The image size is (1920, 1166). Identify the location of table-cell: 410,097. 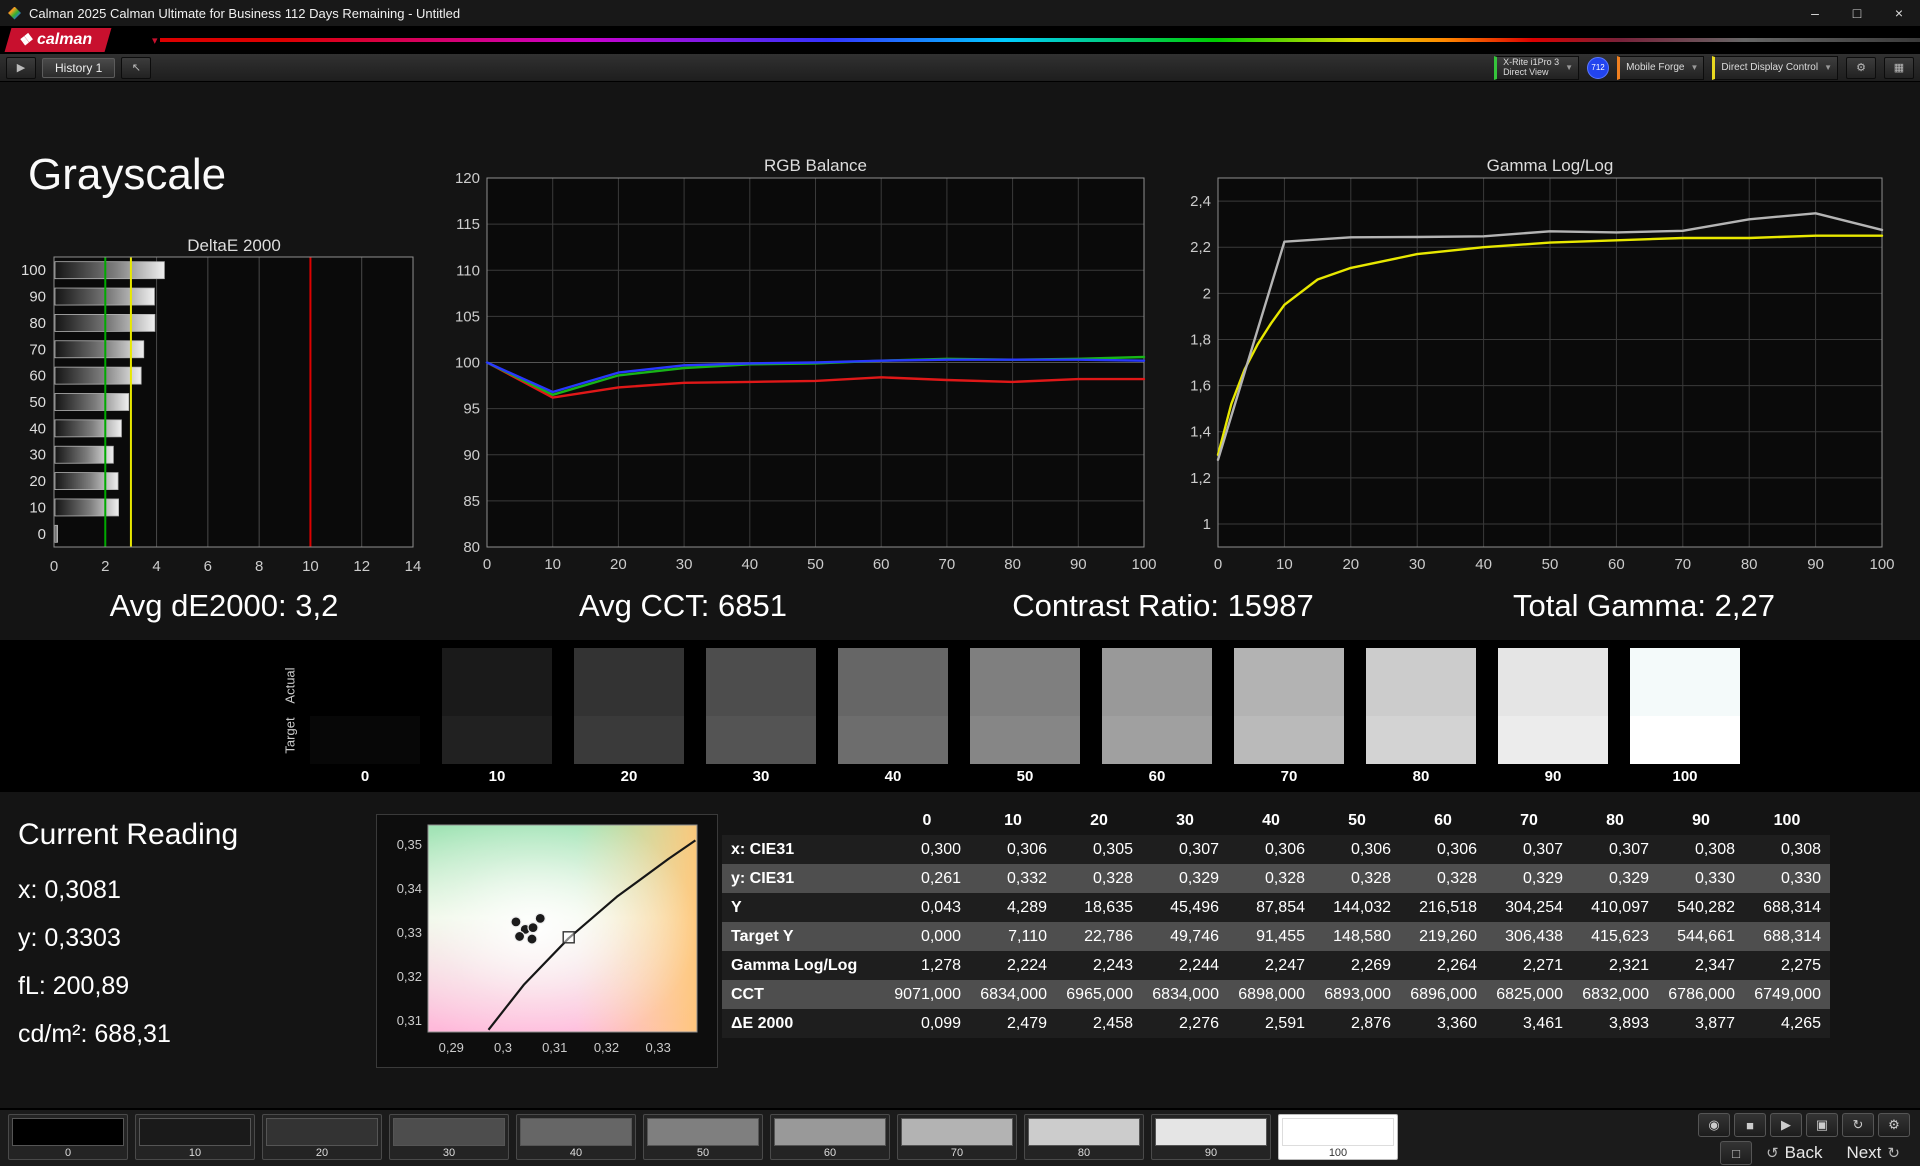
(1620, 907).